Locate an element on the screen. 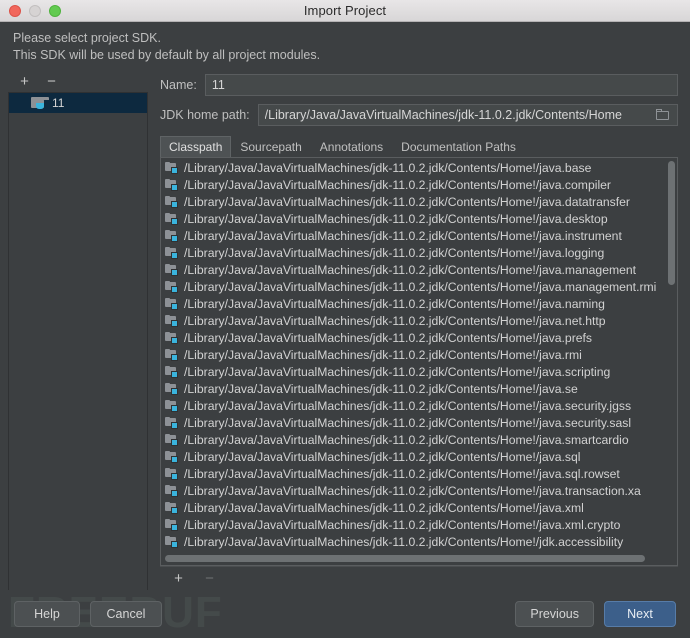 The height and width of the screenshot is (638, 690). cancel-button: Cancel is located at coordinates (126, 614).